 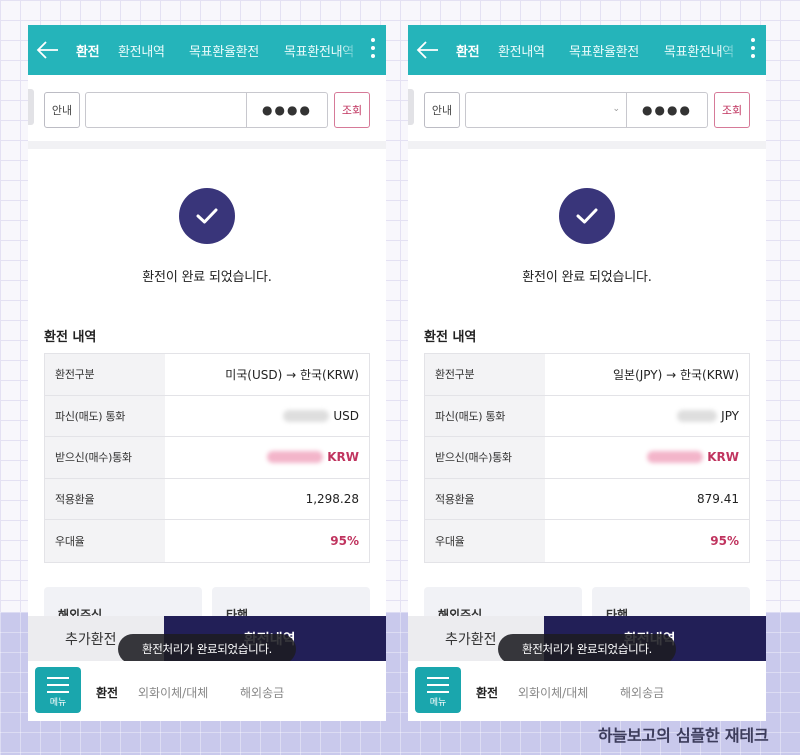 What do you see at coordinates (616, 109) in the screenshot?
I see `chevron-down-icon: ⌄` at bounding box center [616, 109].